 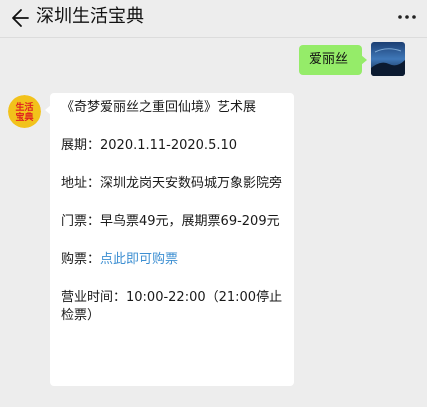 I want to click on exhibition-tickets: 门票：早鸟票49元，展期票69-209元, so click(x=170, y=221).